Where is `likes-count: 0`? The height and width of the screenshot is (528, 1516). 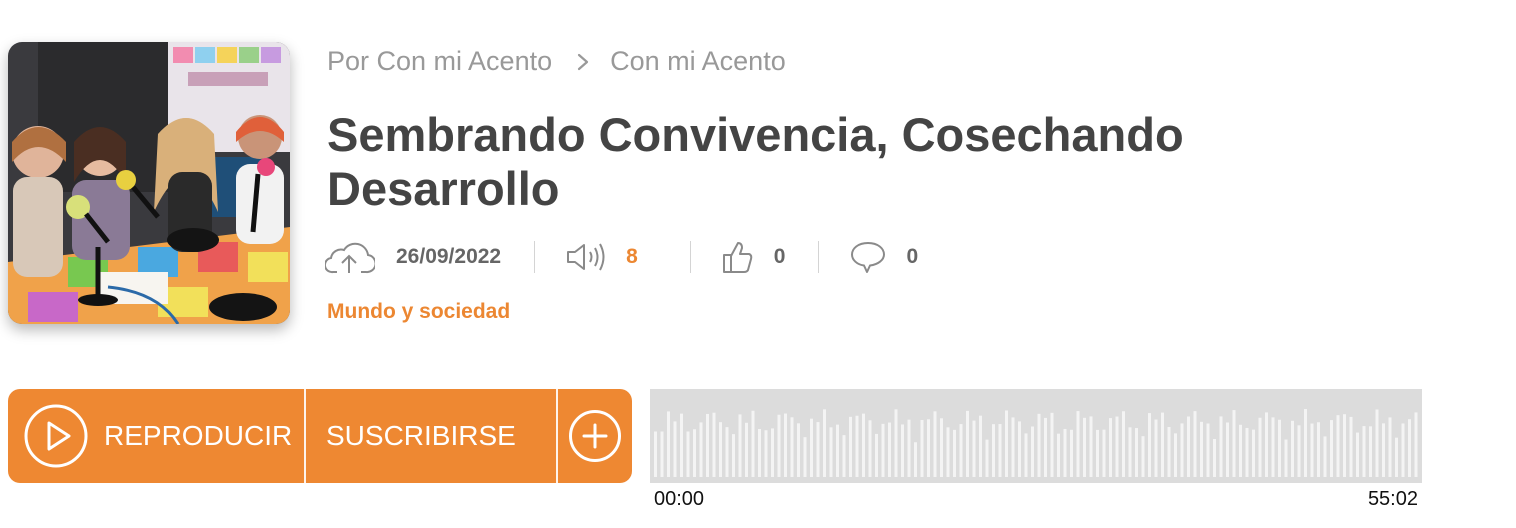 likes-count: 0 is located at coordinates (779, 256).